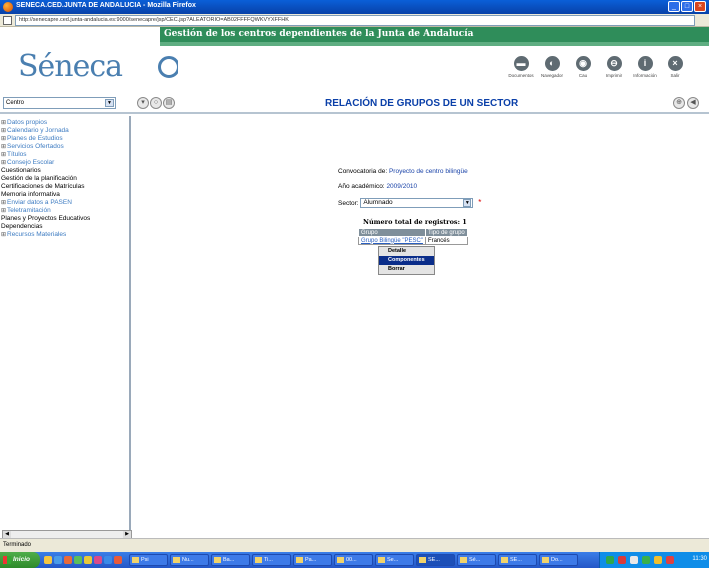 Image resolution: width=709 pixels, height=568 pixels. I want to click on sidebar-item-label: Planes y Proyectos Educativos, so click(46, 218).